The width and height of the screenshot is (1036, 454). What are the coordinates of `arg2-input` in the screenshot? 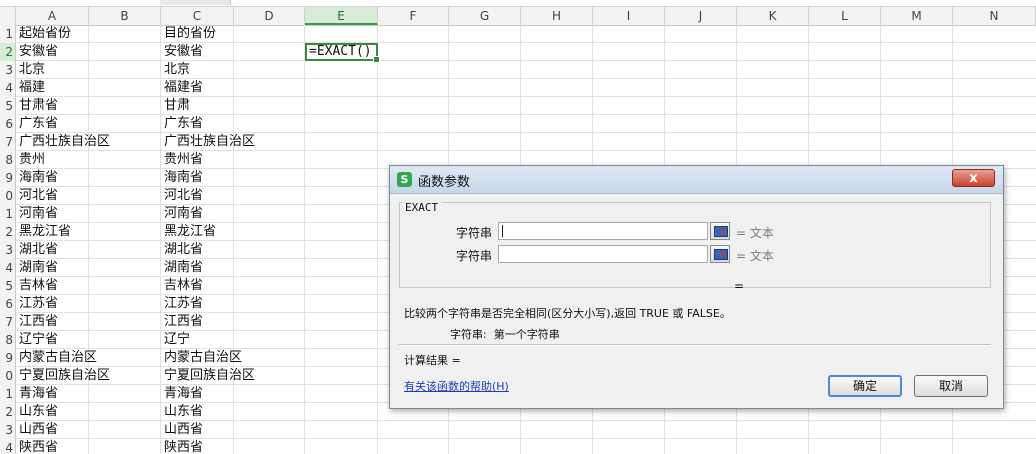 It's located at (603, 254).